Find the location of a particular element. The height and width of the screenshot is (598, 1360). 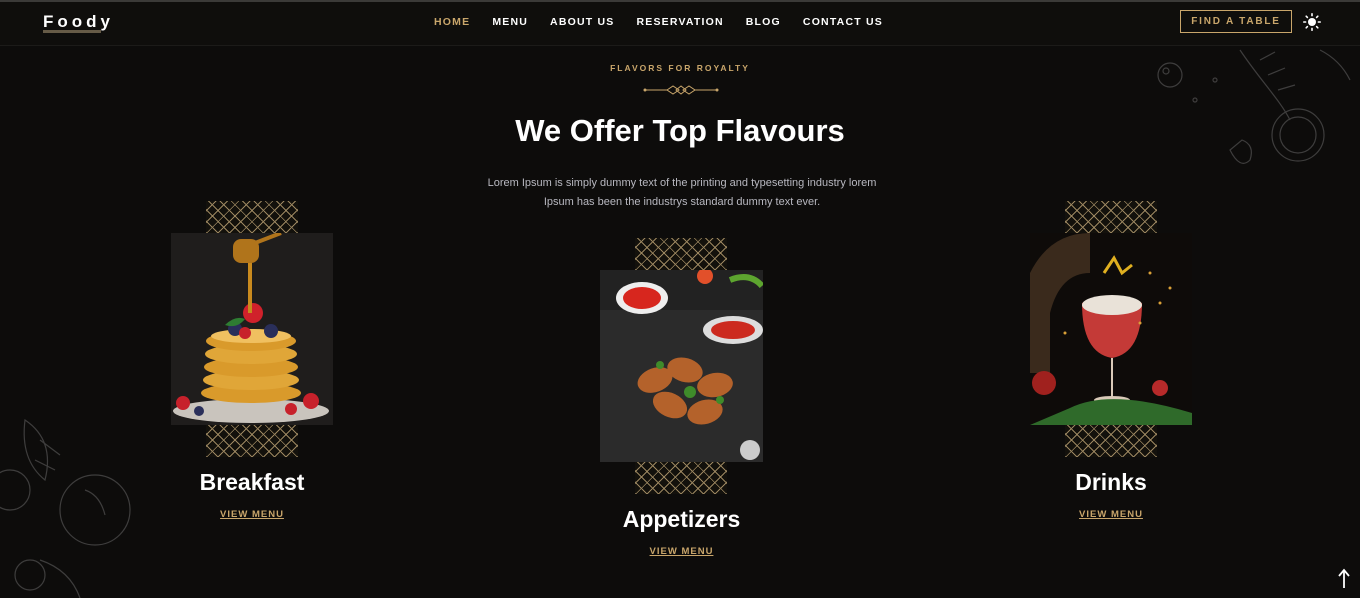

card-title-breakfast: Breakfast is located at coordinates (252, 482).